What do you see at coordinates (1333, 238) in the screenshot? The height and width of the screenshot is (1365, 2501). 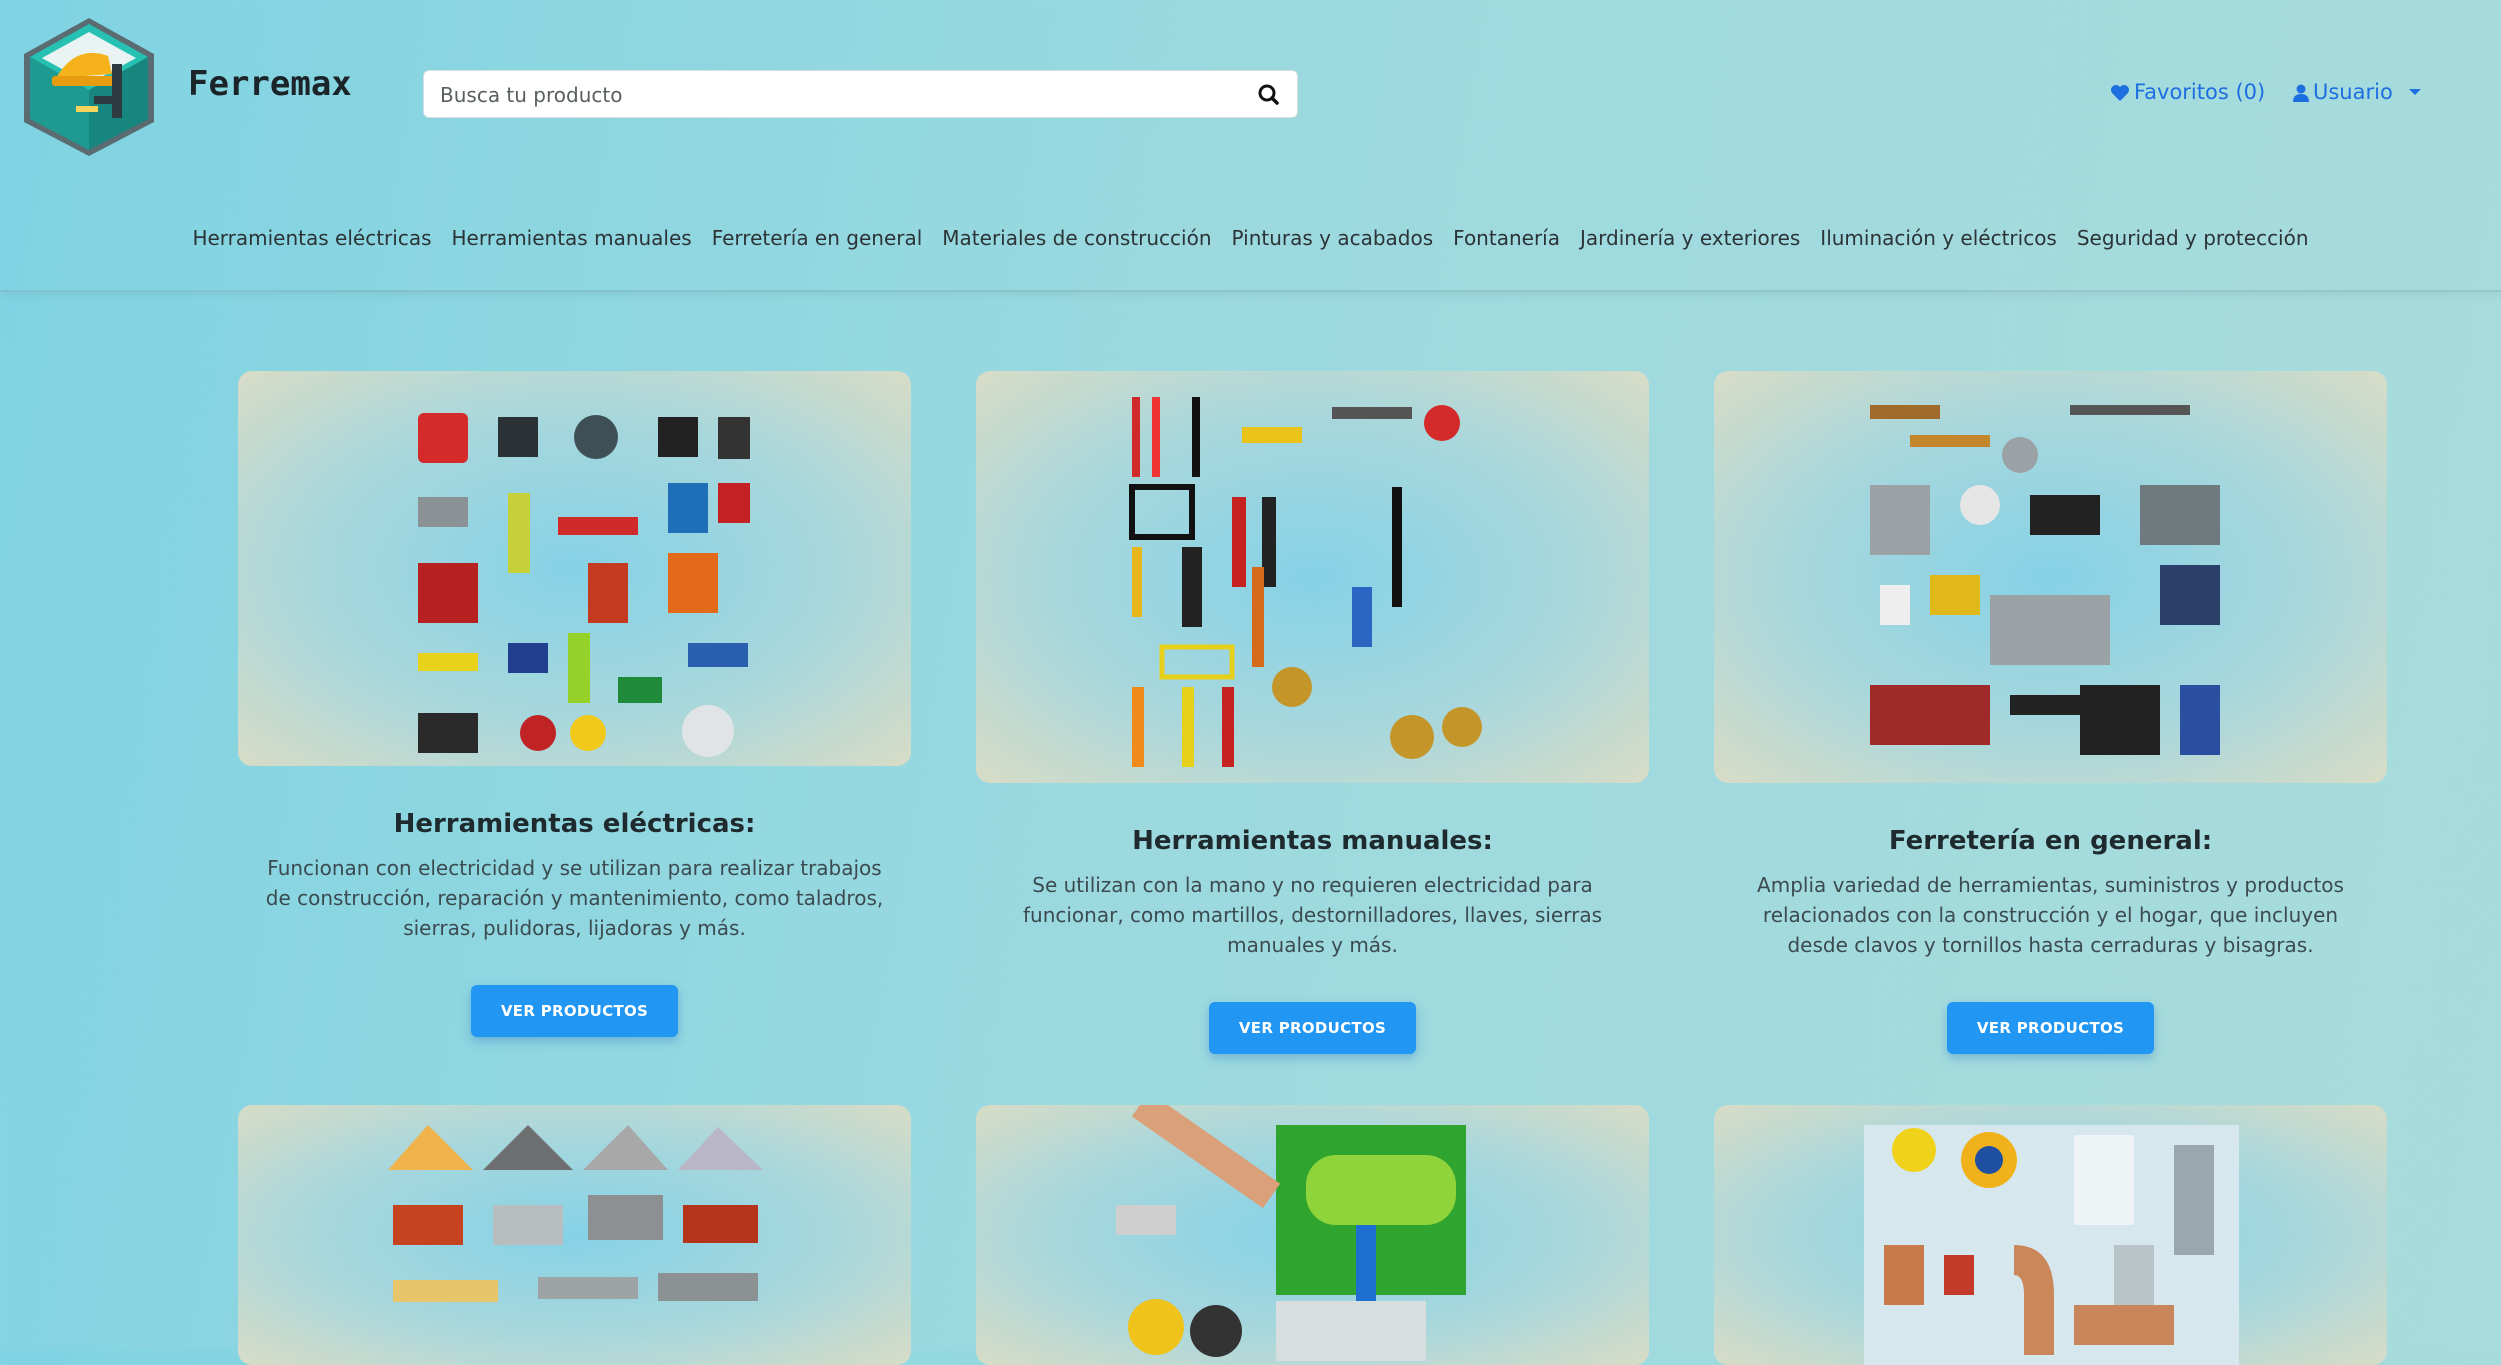 I see `nav-item-pinturas-acabados: Pinturas y acabados` at bounding box center [1333, 238].